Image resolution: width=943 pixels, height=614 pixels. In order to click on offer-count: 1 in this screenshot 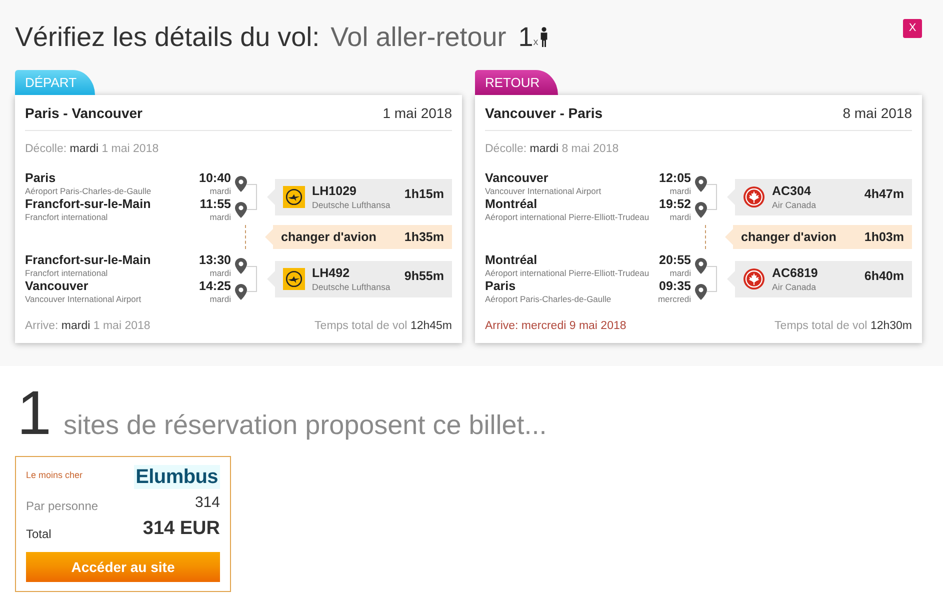, I will do `click(34, 414)`.